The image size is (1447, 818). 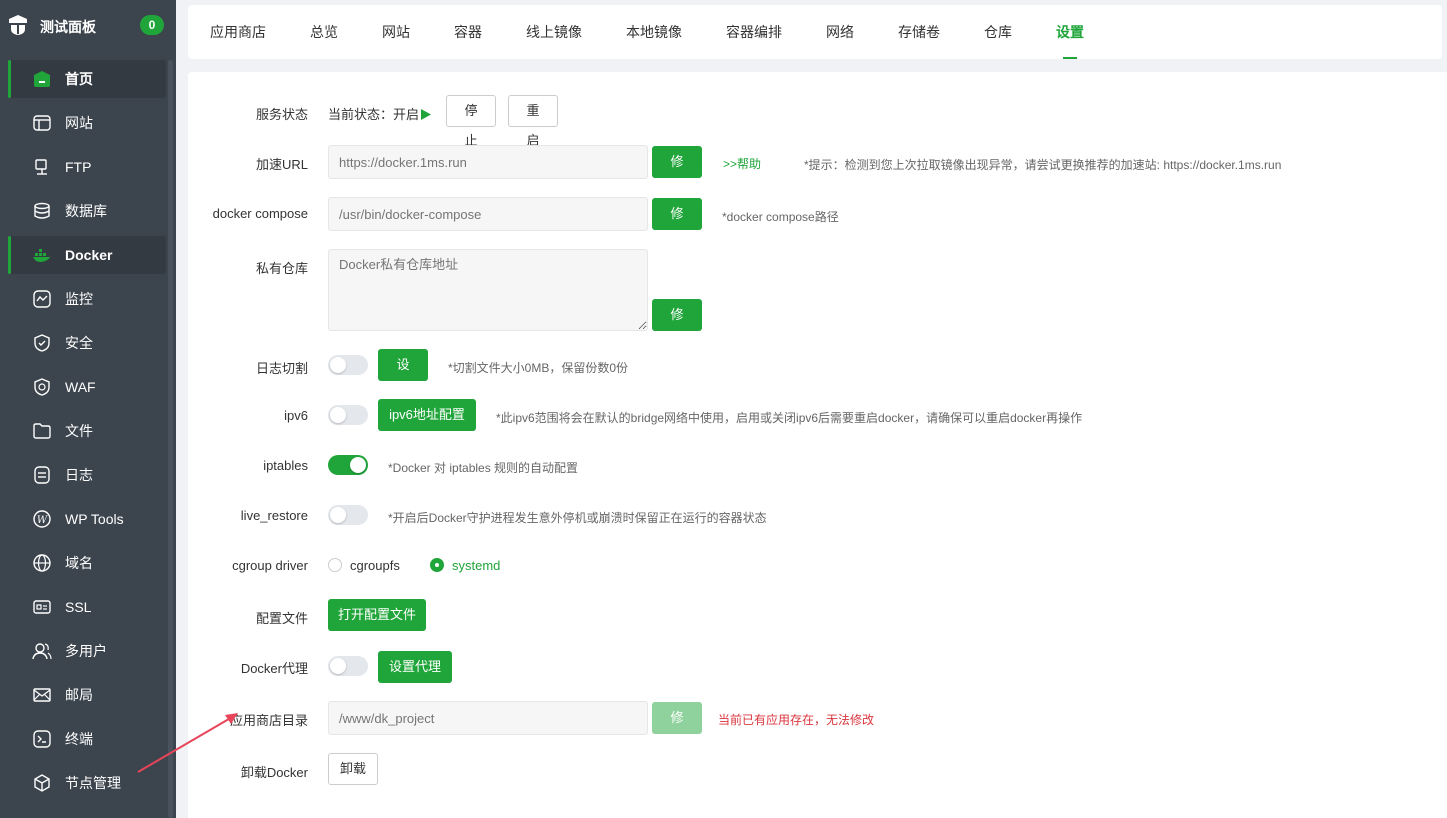 I want to click on sidebar-header: 测试面板 0, so click(x=88, y=26).